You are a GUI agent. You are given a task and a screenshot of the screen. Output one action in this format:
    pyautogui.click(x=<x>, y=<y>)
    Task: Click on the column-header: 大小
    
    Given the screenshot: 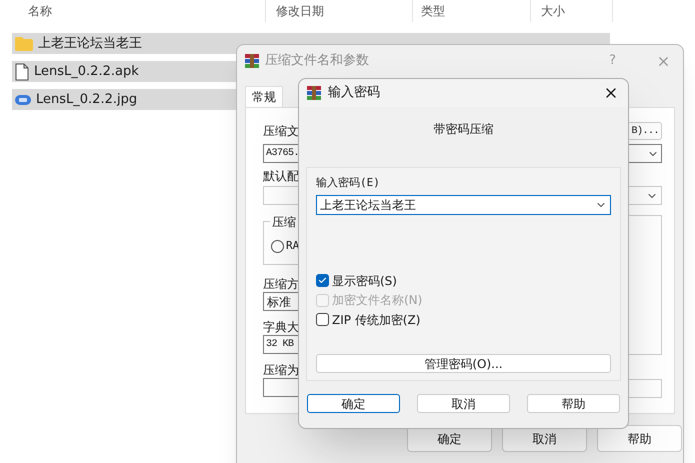 What is the action you would take?
    pyautogui.click(x=553, y=11)
    